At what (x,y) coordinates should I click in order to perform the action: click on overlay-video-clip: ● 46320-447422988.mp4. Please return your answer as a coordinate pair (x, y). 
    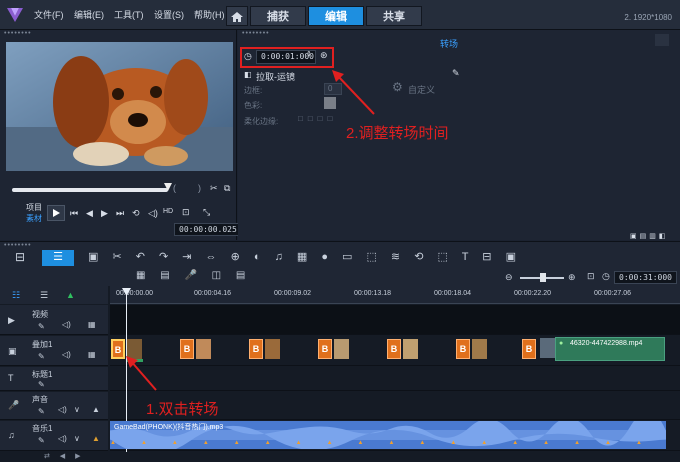
    Looking at the image, I should click on (610, 349).